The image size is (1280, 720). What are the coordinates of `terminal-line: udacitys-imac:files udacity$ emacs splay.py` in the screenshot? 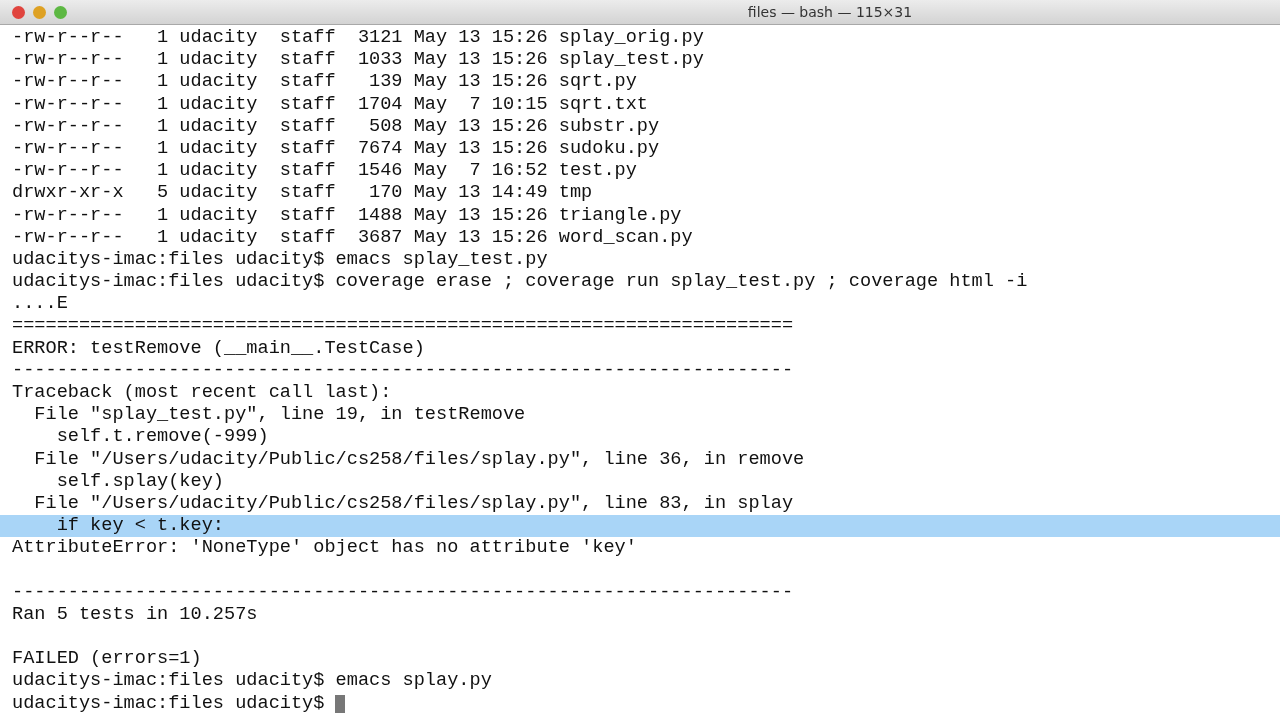 It's located at (252, 681).